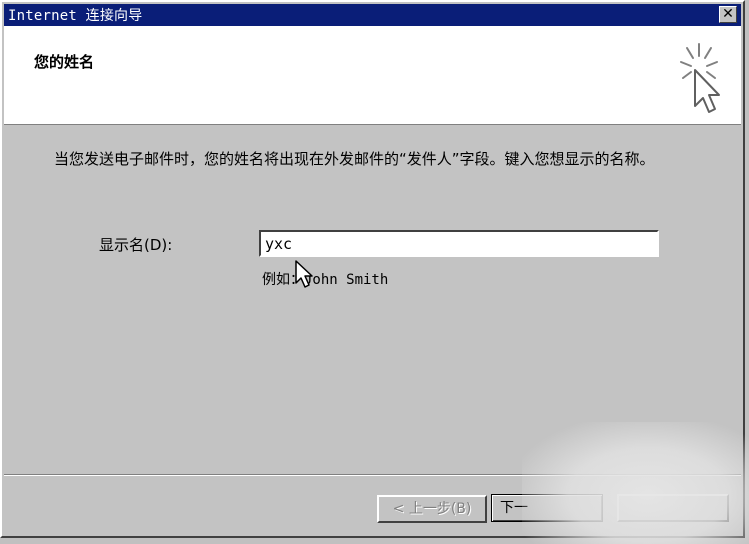 The image size is (749, 544). What do you see at coordinates (673, 508) in the screenshot?
I see `cancel-button` at bounding box center [673, 508].